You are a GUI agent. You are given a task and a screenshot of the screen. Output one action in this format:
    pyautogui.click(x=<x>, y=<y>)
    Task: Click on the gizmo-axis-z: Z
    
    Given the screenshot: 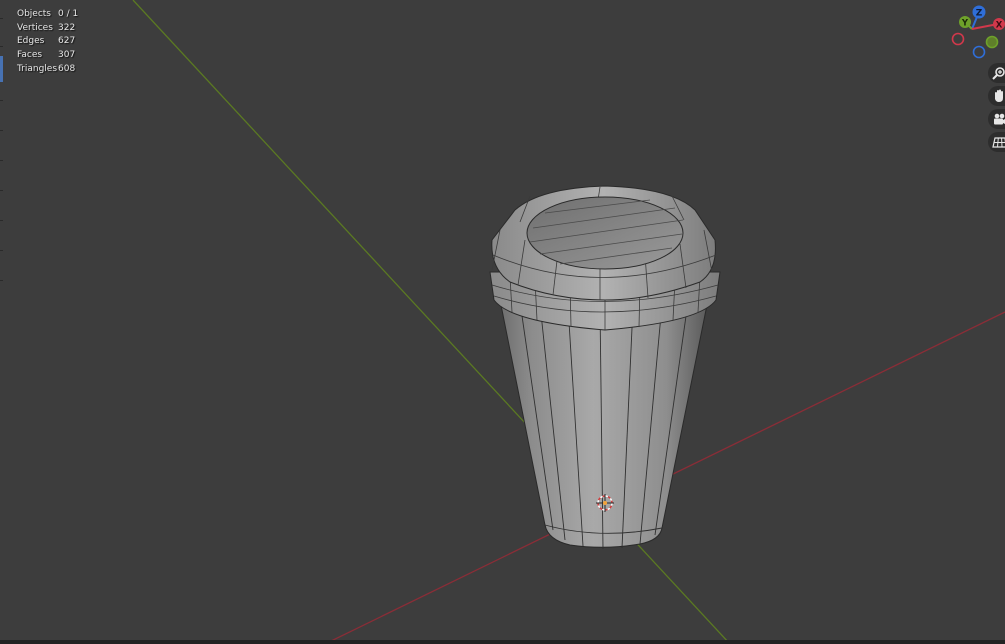 What is the action you would take?
    pyautogui.click(x=979, y=12)
    